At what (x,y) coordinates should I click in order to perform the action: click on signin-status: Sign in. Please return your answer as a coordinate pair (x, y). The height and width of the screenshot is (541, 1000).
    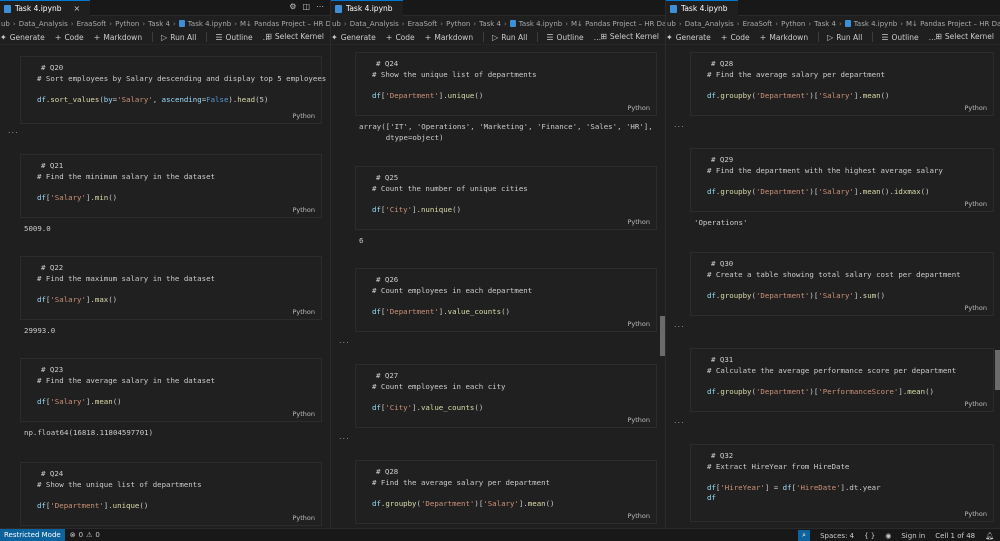
    Looking at the image, I should click on (913, 536).